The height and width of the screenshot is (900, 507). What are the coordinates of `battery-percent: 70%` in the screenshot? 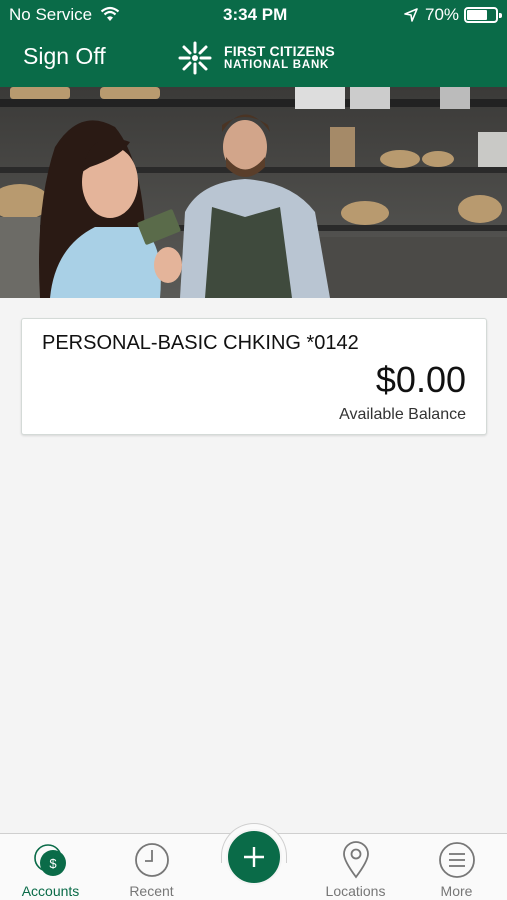 It's located at (442, 14).